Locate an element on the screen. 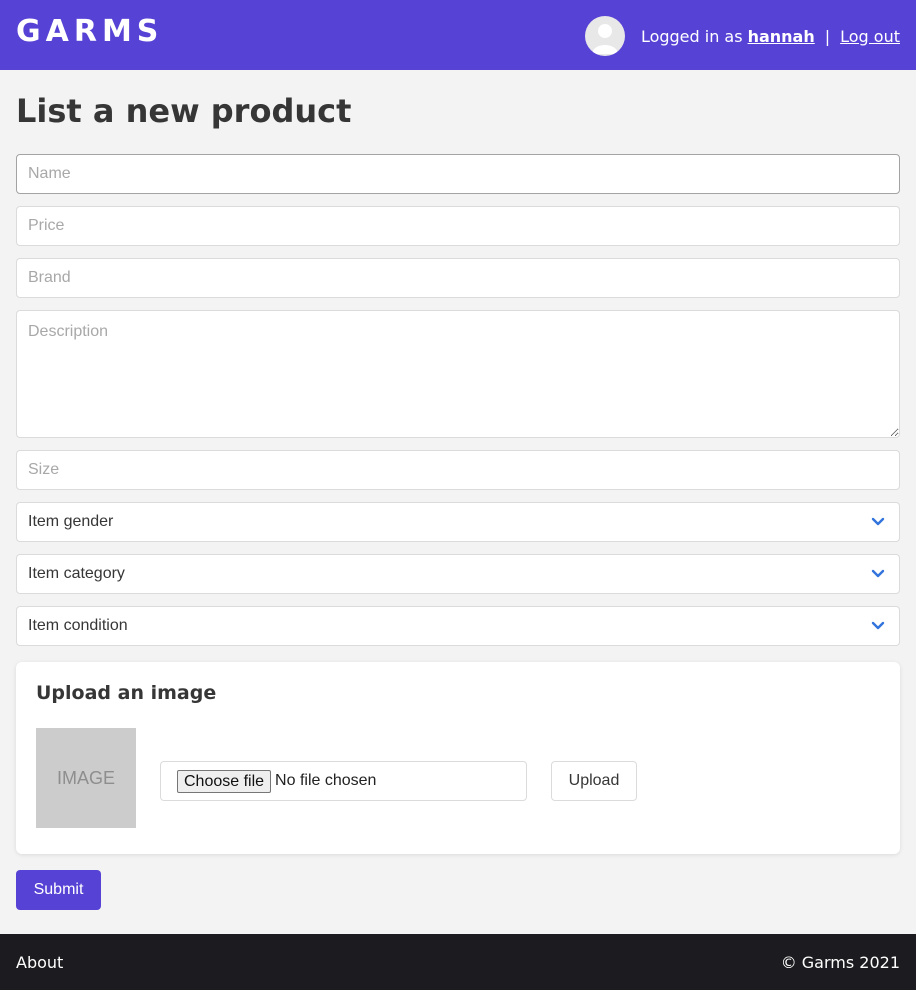  logout-link: Log out is located at coordinates (870, 36).